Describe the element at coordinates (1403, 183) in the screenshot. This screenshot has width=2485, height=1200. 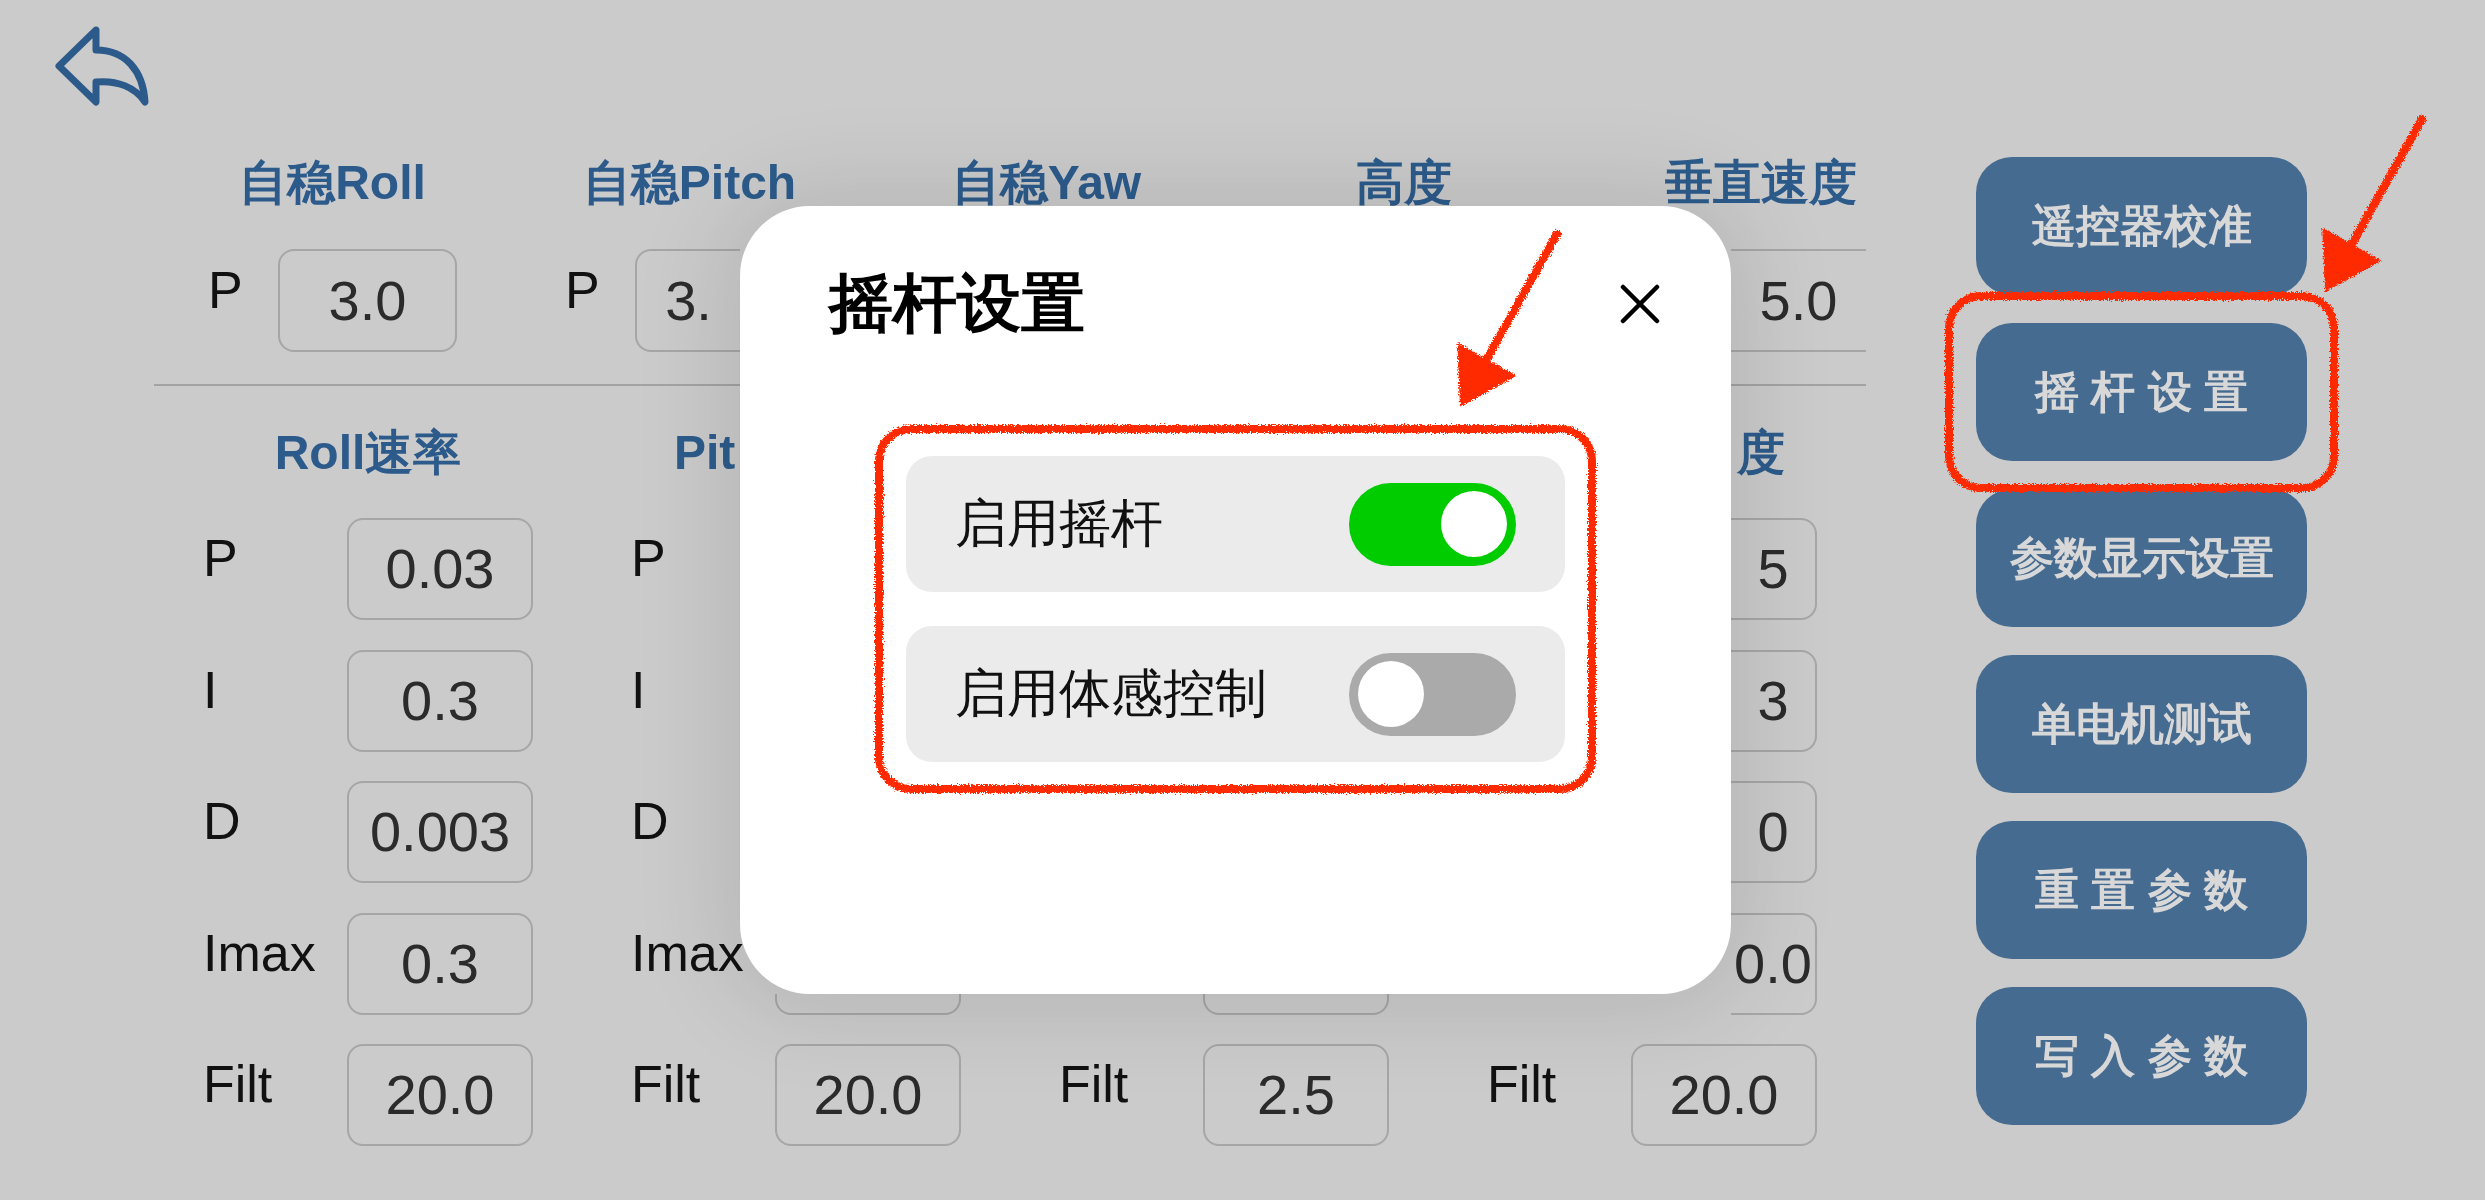
I see `column-title: 高度` at that location.